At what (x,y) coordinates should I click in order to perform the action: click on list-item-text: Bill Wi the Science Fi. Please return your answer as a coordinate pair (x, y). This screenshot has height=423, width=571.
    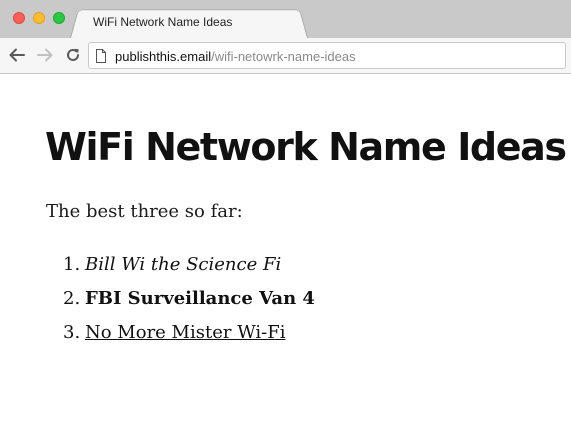
    Looking at the image, I should click on (183, 264).